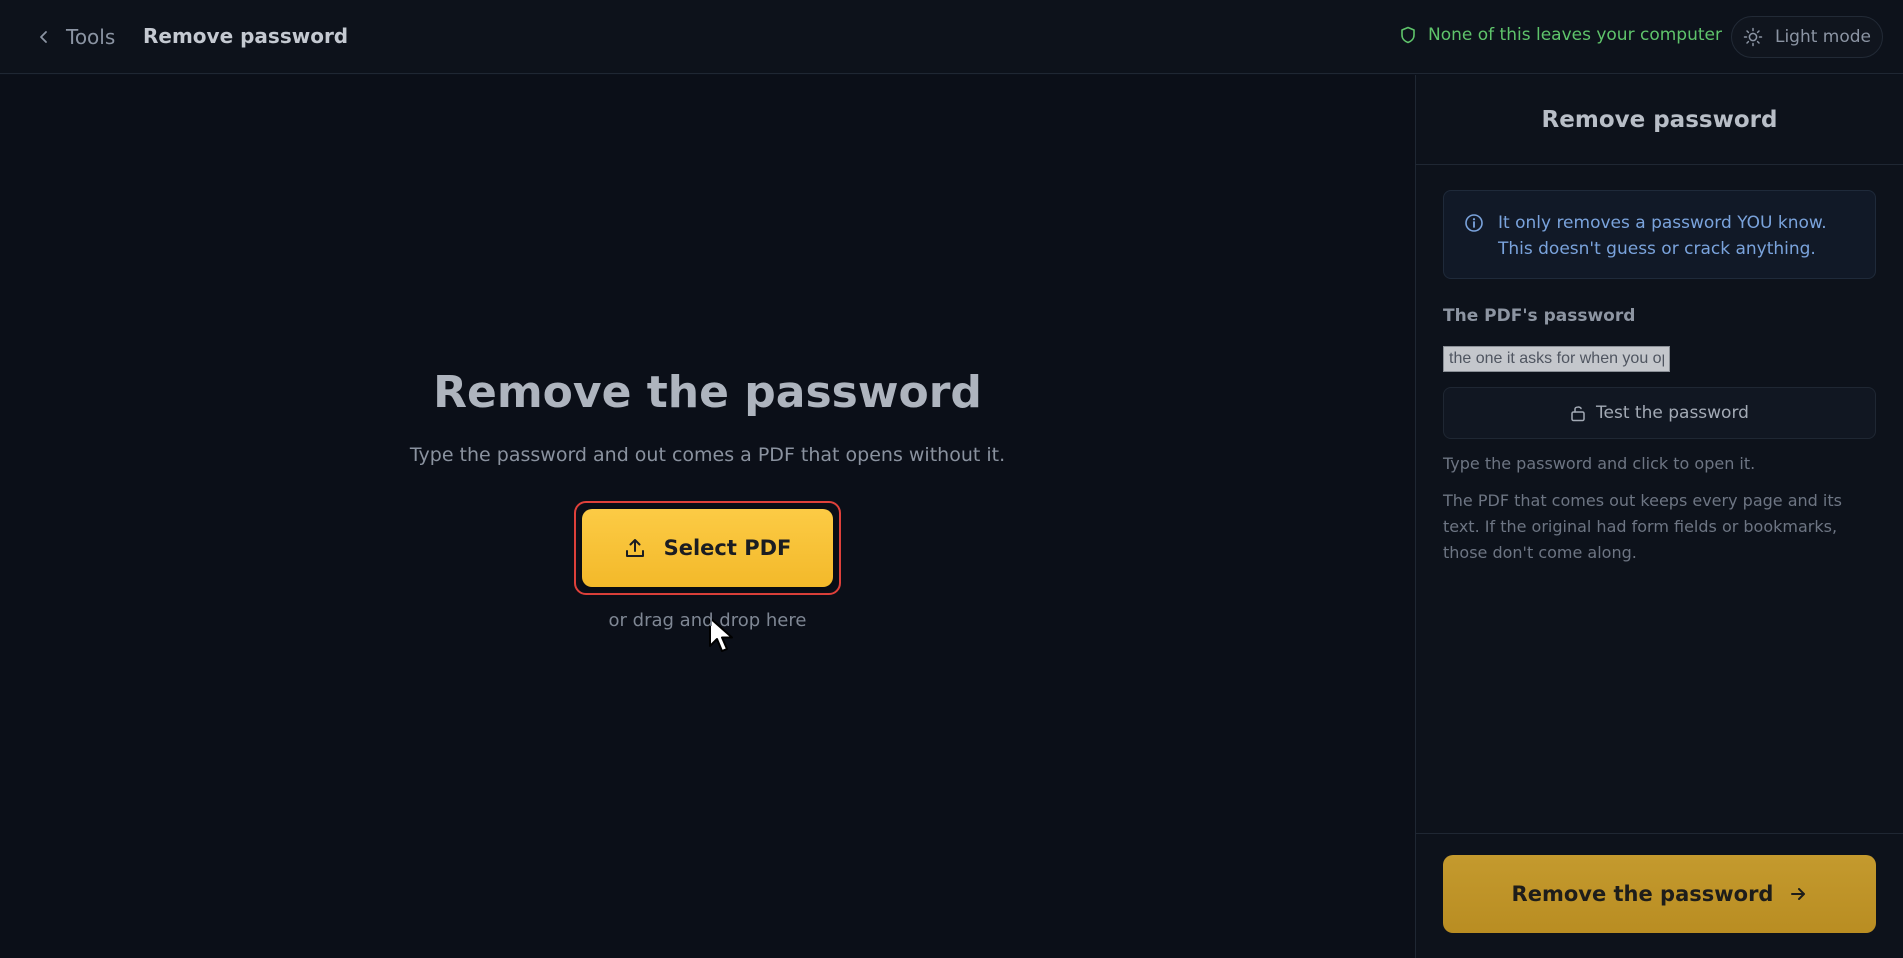 This screenshot has height=958, width=1903. I want to click on remove-password-button: Remove the password, so click(1659, 894).